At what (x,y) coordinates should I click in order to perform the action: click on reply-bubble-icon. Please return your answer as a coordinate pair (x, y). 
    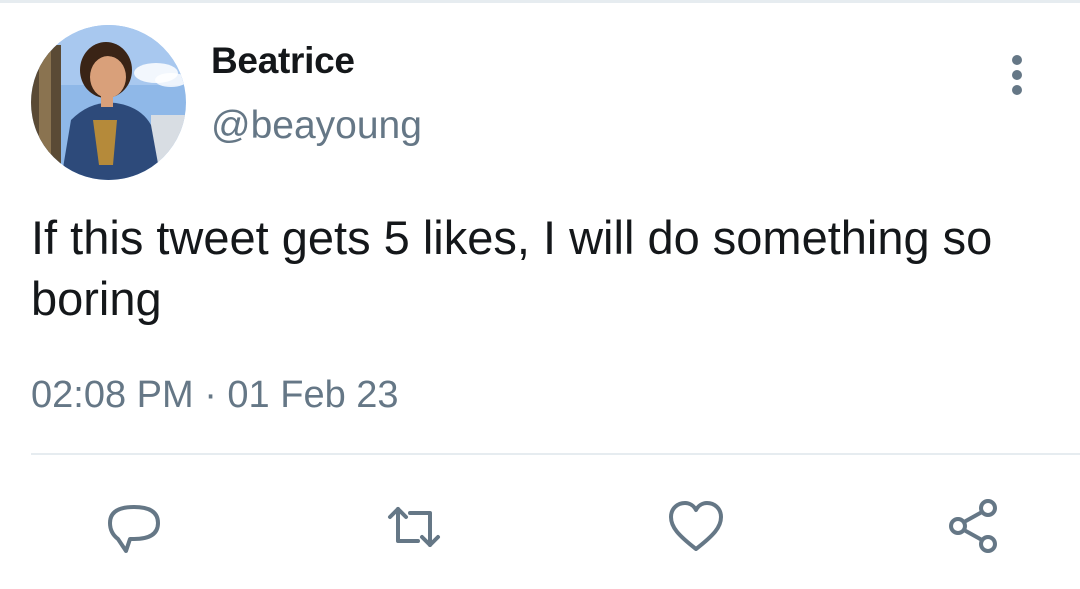
    Looking at the image, I should click on (134, 529).